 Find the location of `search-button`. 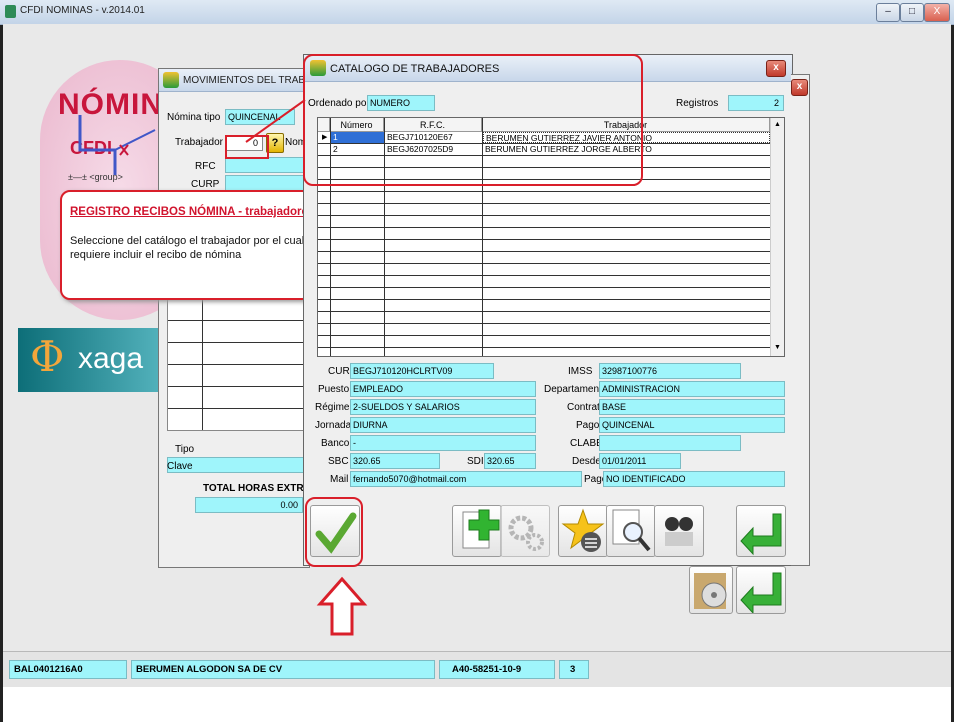

search-button is located at coordinates (679, 531).